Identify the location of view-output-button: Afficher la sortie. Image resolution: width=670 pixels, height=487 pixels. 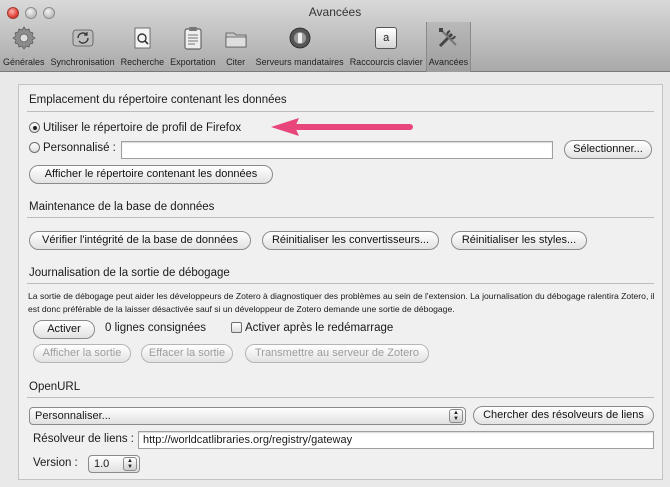
(82, 353).